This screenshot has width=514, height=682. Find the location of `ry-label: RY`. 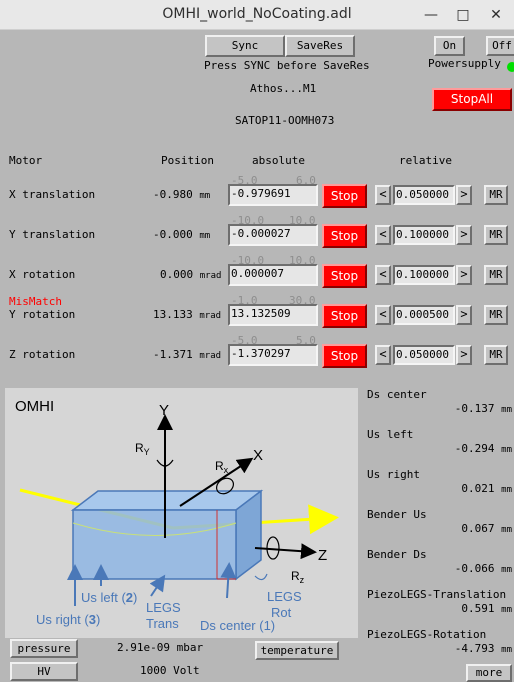

ry-label: RY is located at coordinates (142, 449).